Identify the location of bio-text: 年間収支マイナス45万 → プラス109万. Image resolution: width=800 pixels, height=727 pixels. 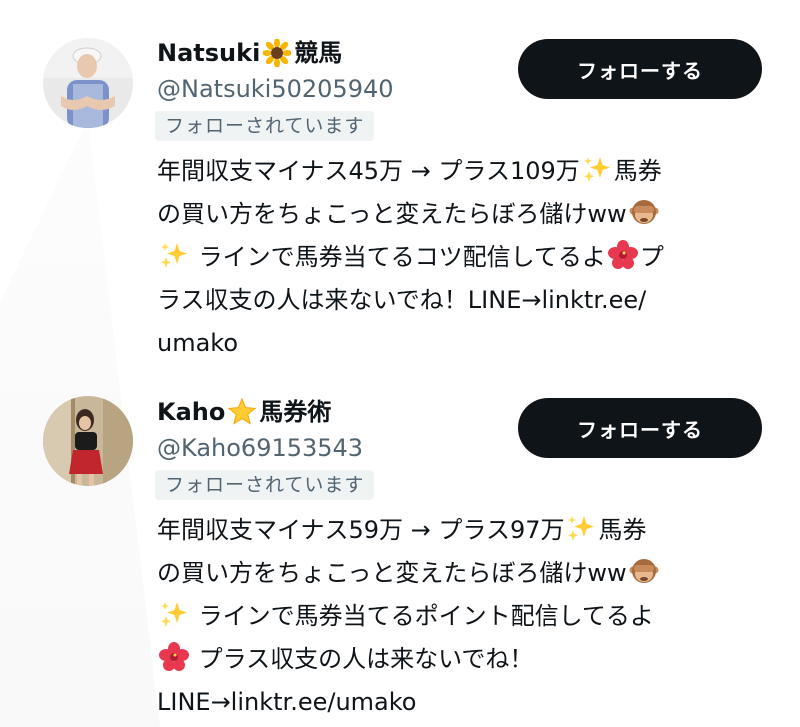
(368, 171).